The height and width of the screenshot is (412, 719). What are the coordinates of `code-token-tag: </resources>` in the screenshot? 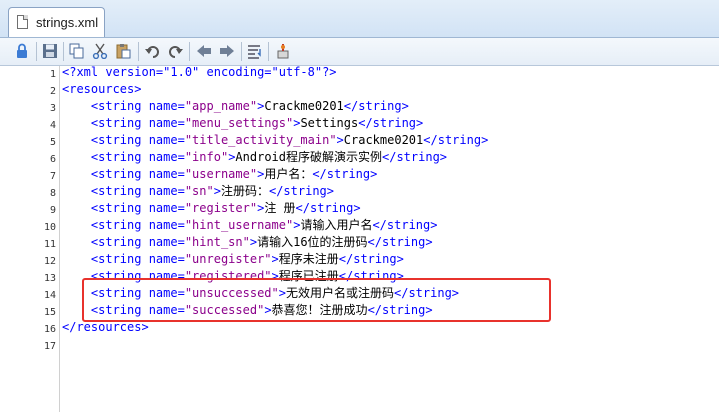 It's located at (105, 327).